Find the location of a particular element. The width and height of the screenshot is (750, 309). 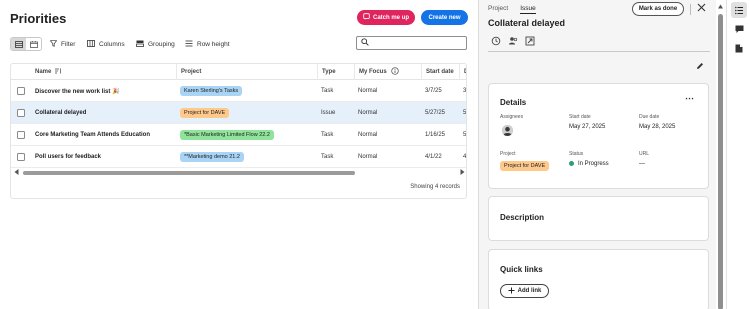

row-height-label: Row height is located at coordinates (213, 44).